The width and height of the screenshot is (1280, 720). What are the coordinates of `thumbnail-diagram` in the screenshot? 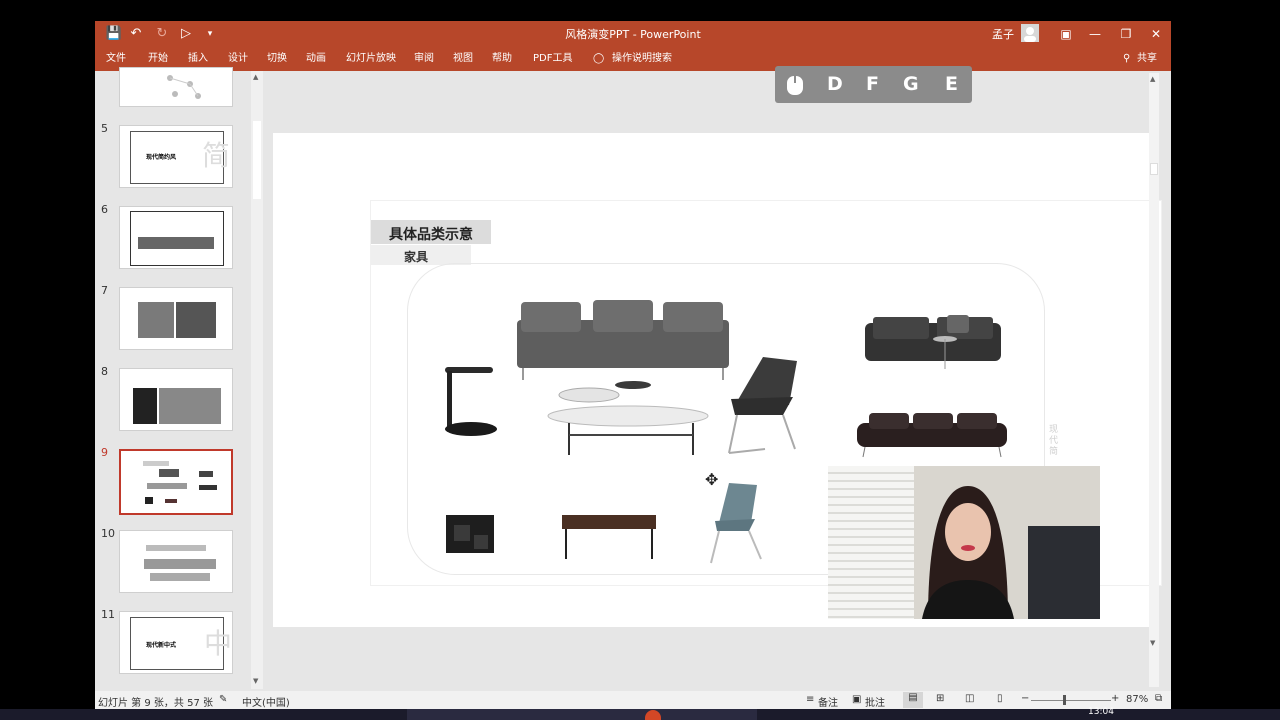 It's located at (184, 87).